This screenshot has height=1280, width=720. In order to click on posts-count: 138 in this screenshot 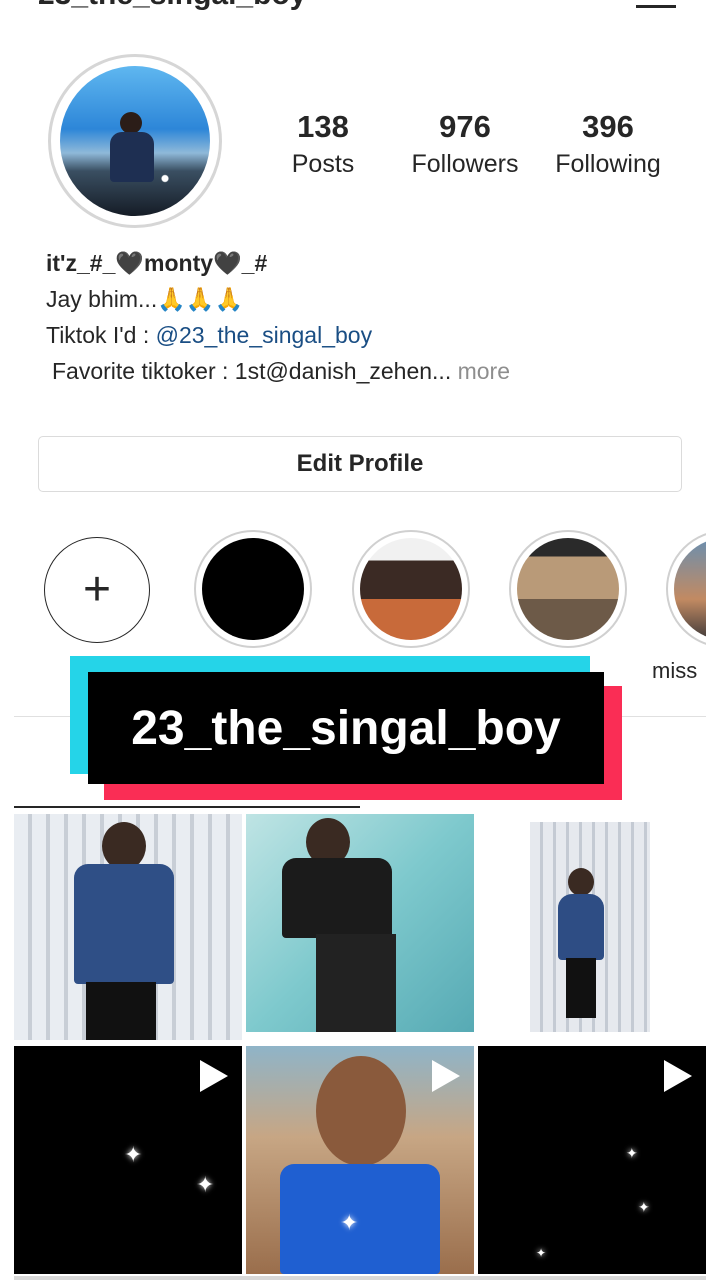, I will do `click(323, 126)`.